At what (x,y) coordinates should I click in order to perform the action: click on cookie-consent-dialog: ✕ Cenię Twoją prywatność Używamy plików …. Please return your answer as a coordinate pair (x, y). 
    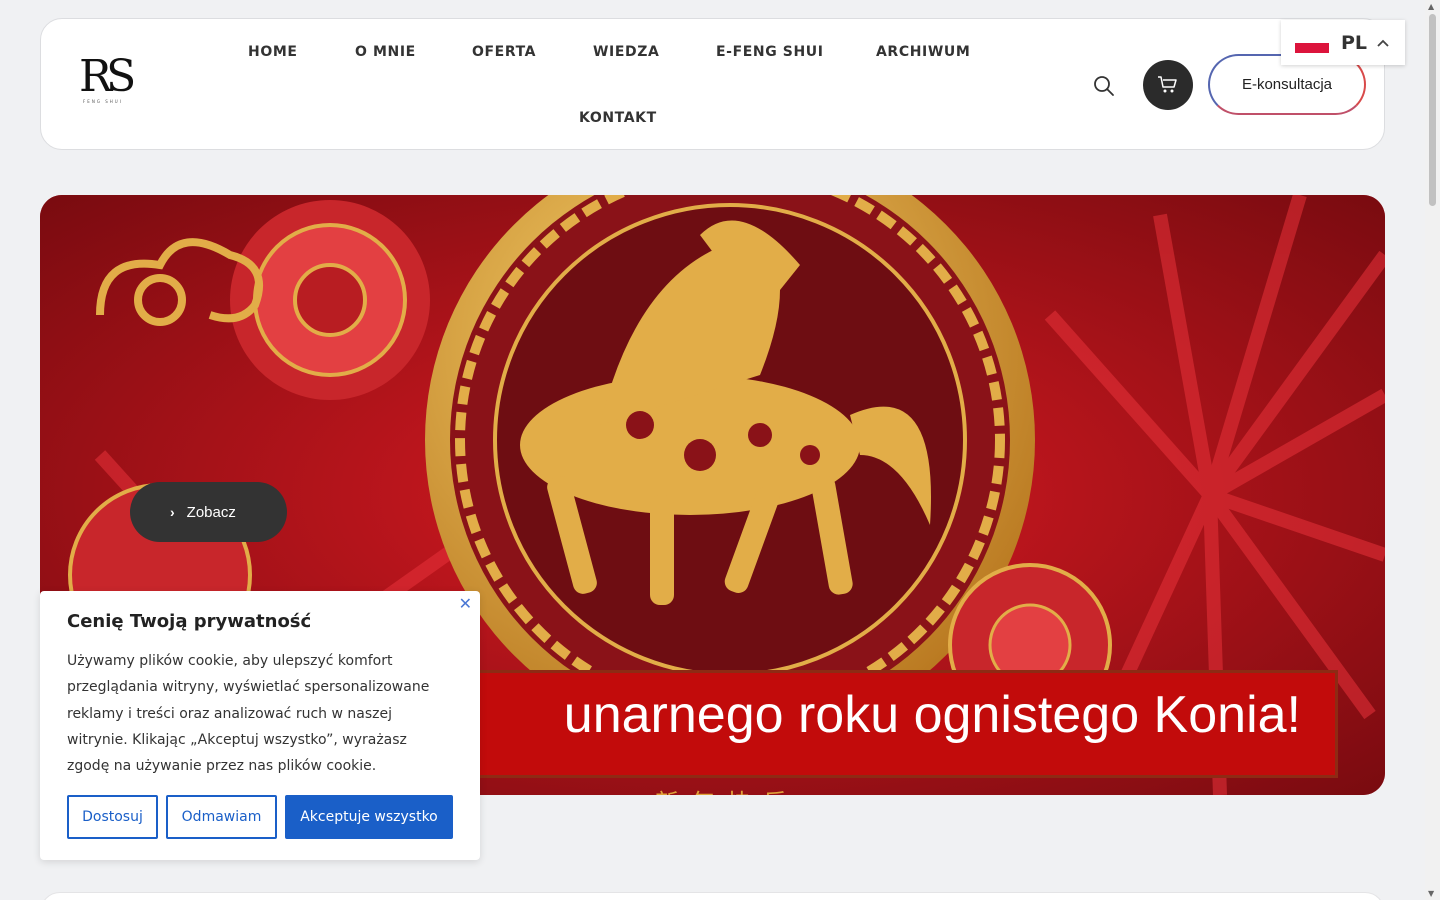
    Looking at the image, I should click on (260, 725).